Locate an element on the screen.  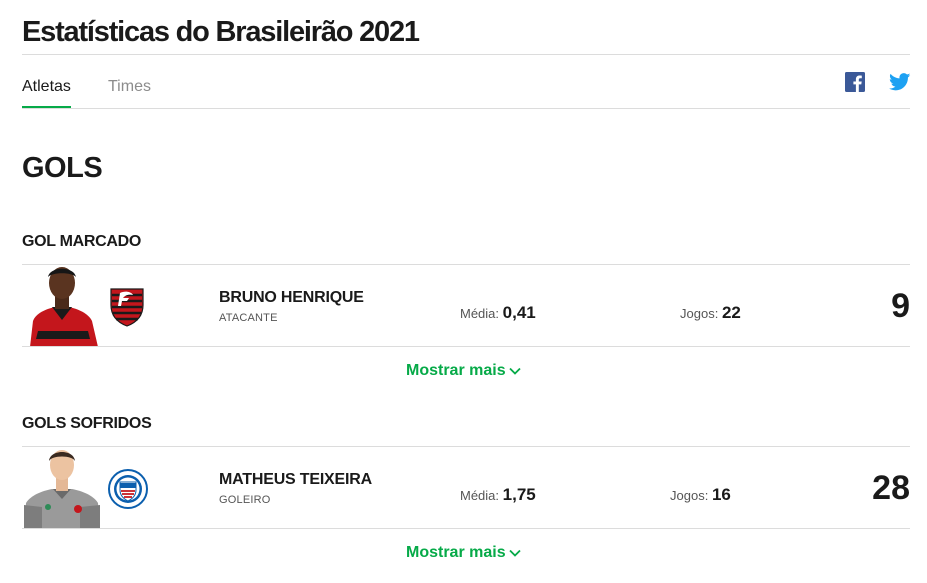
category-title-gol-marcado: GOL MARCADO is located at coordinates (82, 241).